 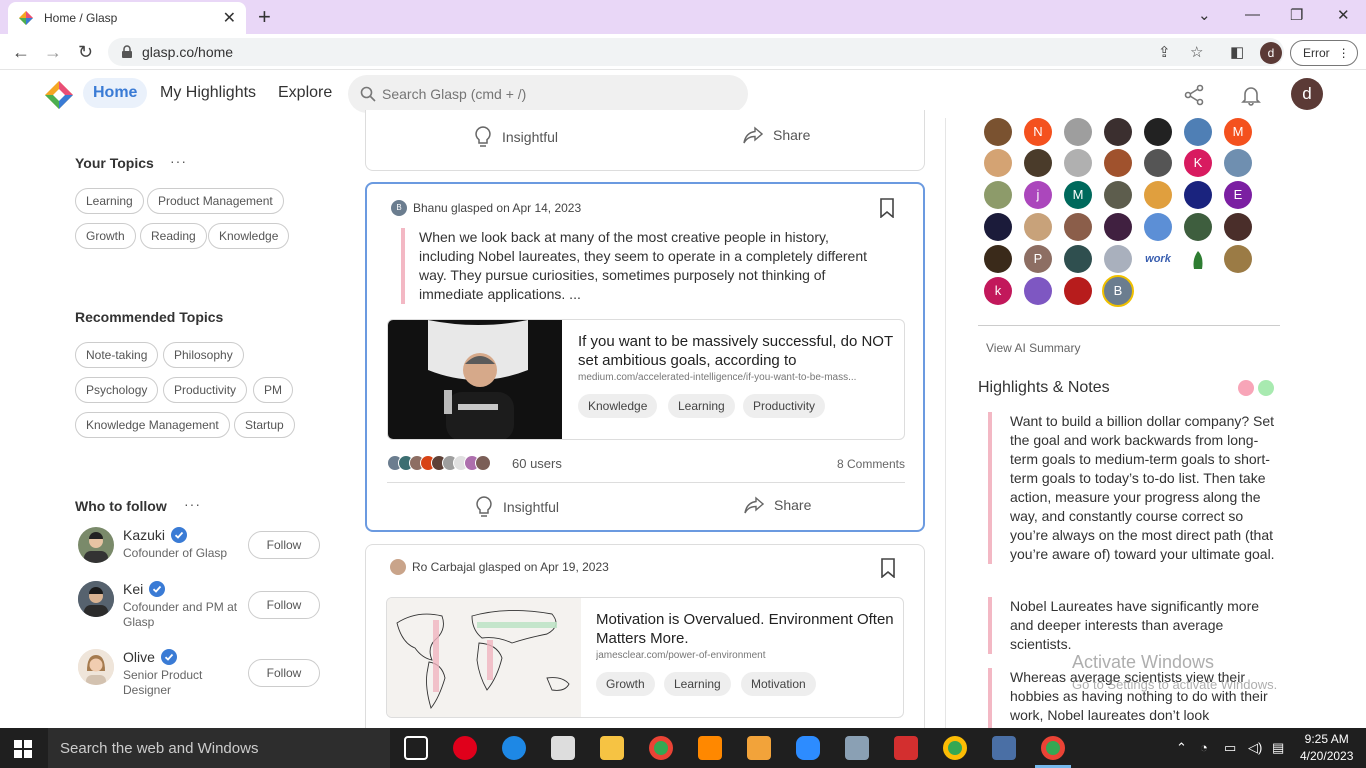 What do you see at coordinates (23, 749) in the screenshot?
I see `windows-start-icon` at bounding box center [23, 749].